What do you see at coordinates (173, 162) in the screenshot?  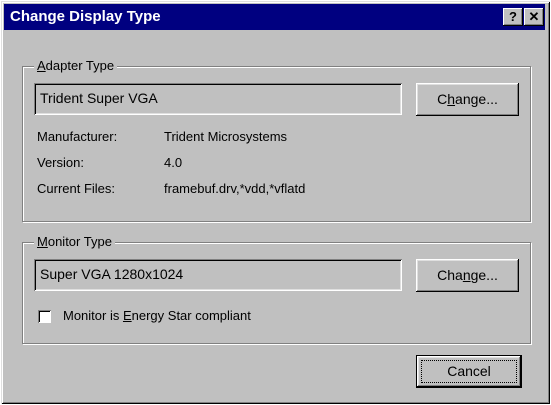 I see `version-value: 4.0` at bounding box center [173, 162].